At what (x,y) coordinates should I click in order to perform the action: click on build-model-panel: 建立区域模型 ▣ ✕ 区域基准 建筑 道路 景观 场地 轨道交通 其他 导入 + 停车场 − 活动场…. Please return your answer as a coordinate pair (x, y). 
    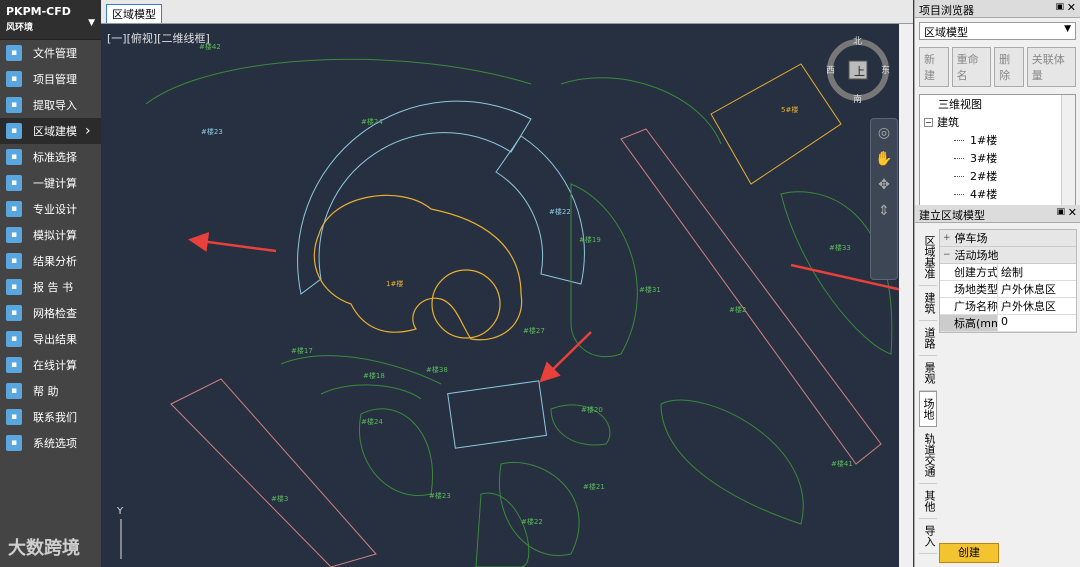
    Looking at the image, I should click on (997, 386).